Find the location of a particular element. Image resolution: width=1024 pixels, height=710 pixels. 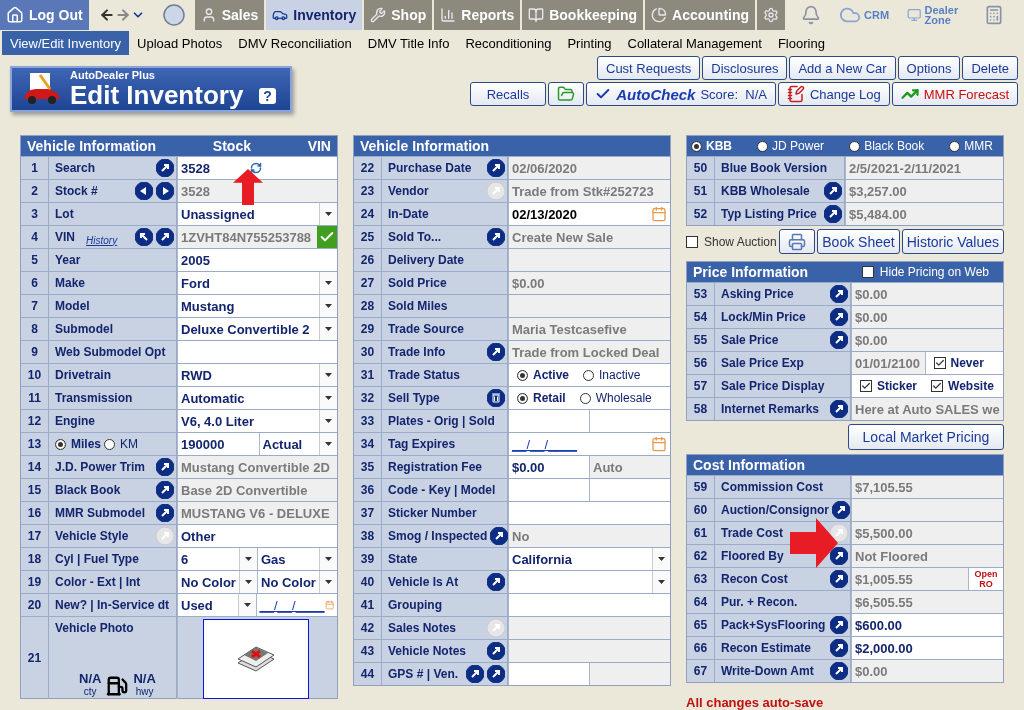

book-button: Historic Values is located at coordinates (952, 241).